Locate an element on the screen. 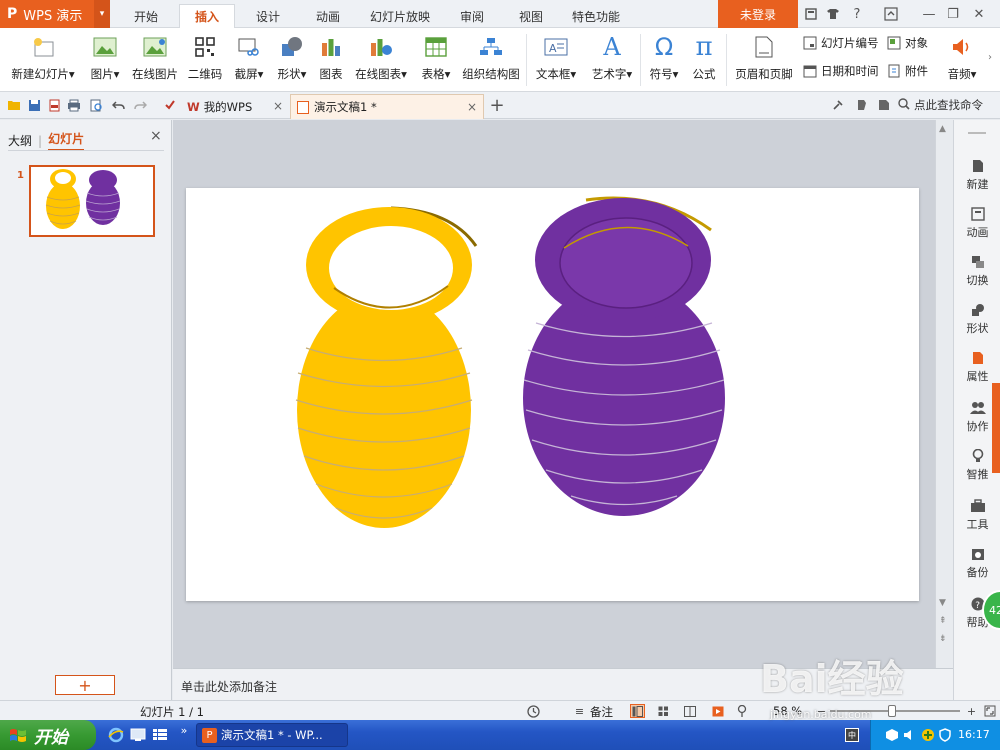 The image size is (1000, 750). shield-icon is located at coordinates (945, 736).